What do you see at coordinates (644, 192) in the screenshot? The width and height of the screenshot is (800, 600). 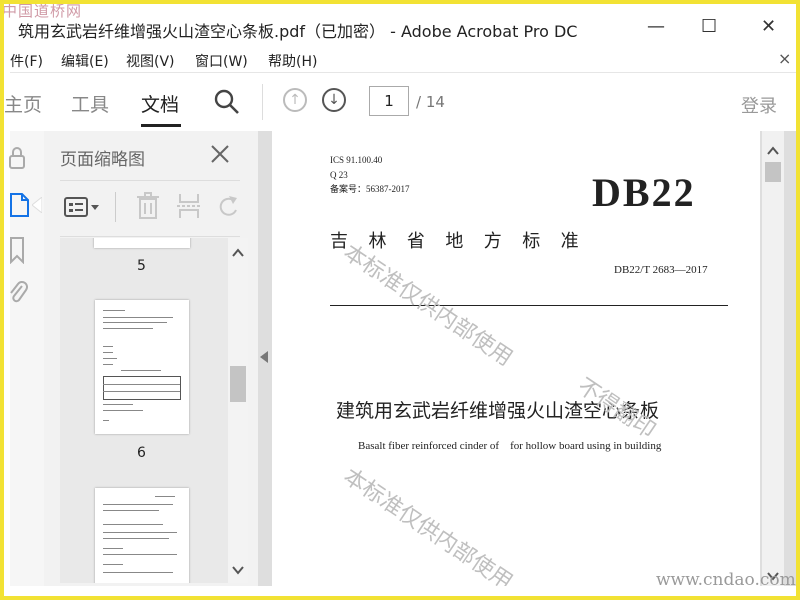 I see `standard-logo: DB22` at bounding box center [644, 192].